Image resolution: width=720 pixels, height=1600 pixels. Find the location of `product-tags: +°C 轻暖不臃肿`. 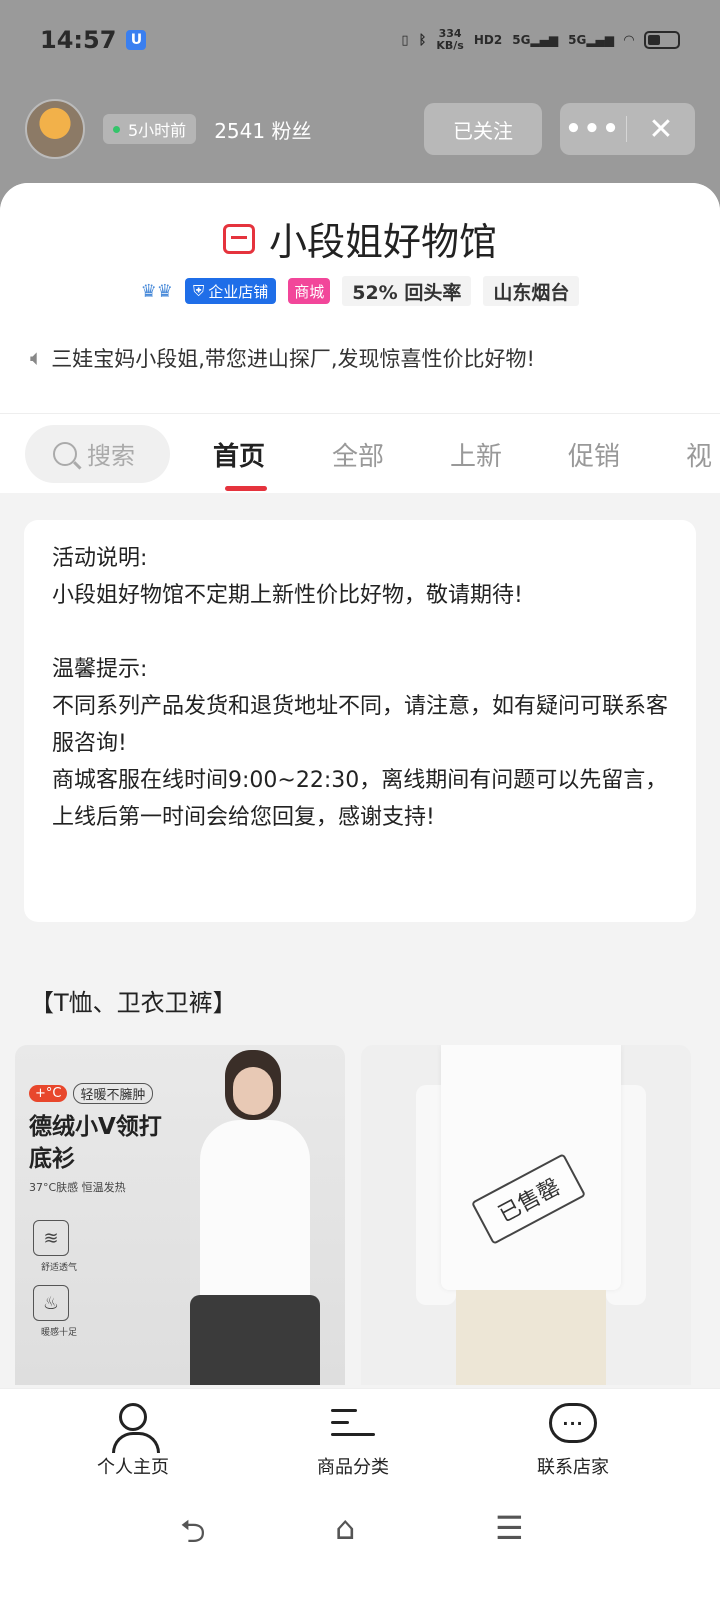

product-tags: +°C 轻暖不臃肿 is located at coordinates (91, 1093).